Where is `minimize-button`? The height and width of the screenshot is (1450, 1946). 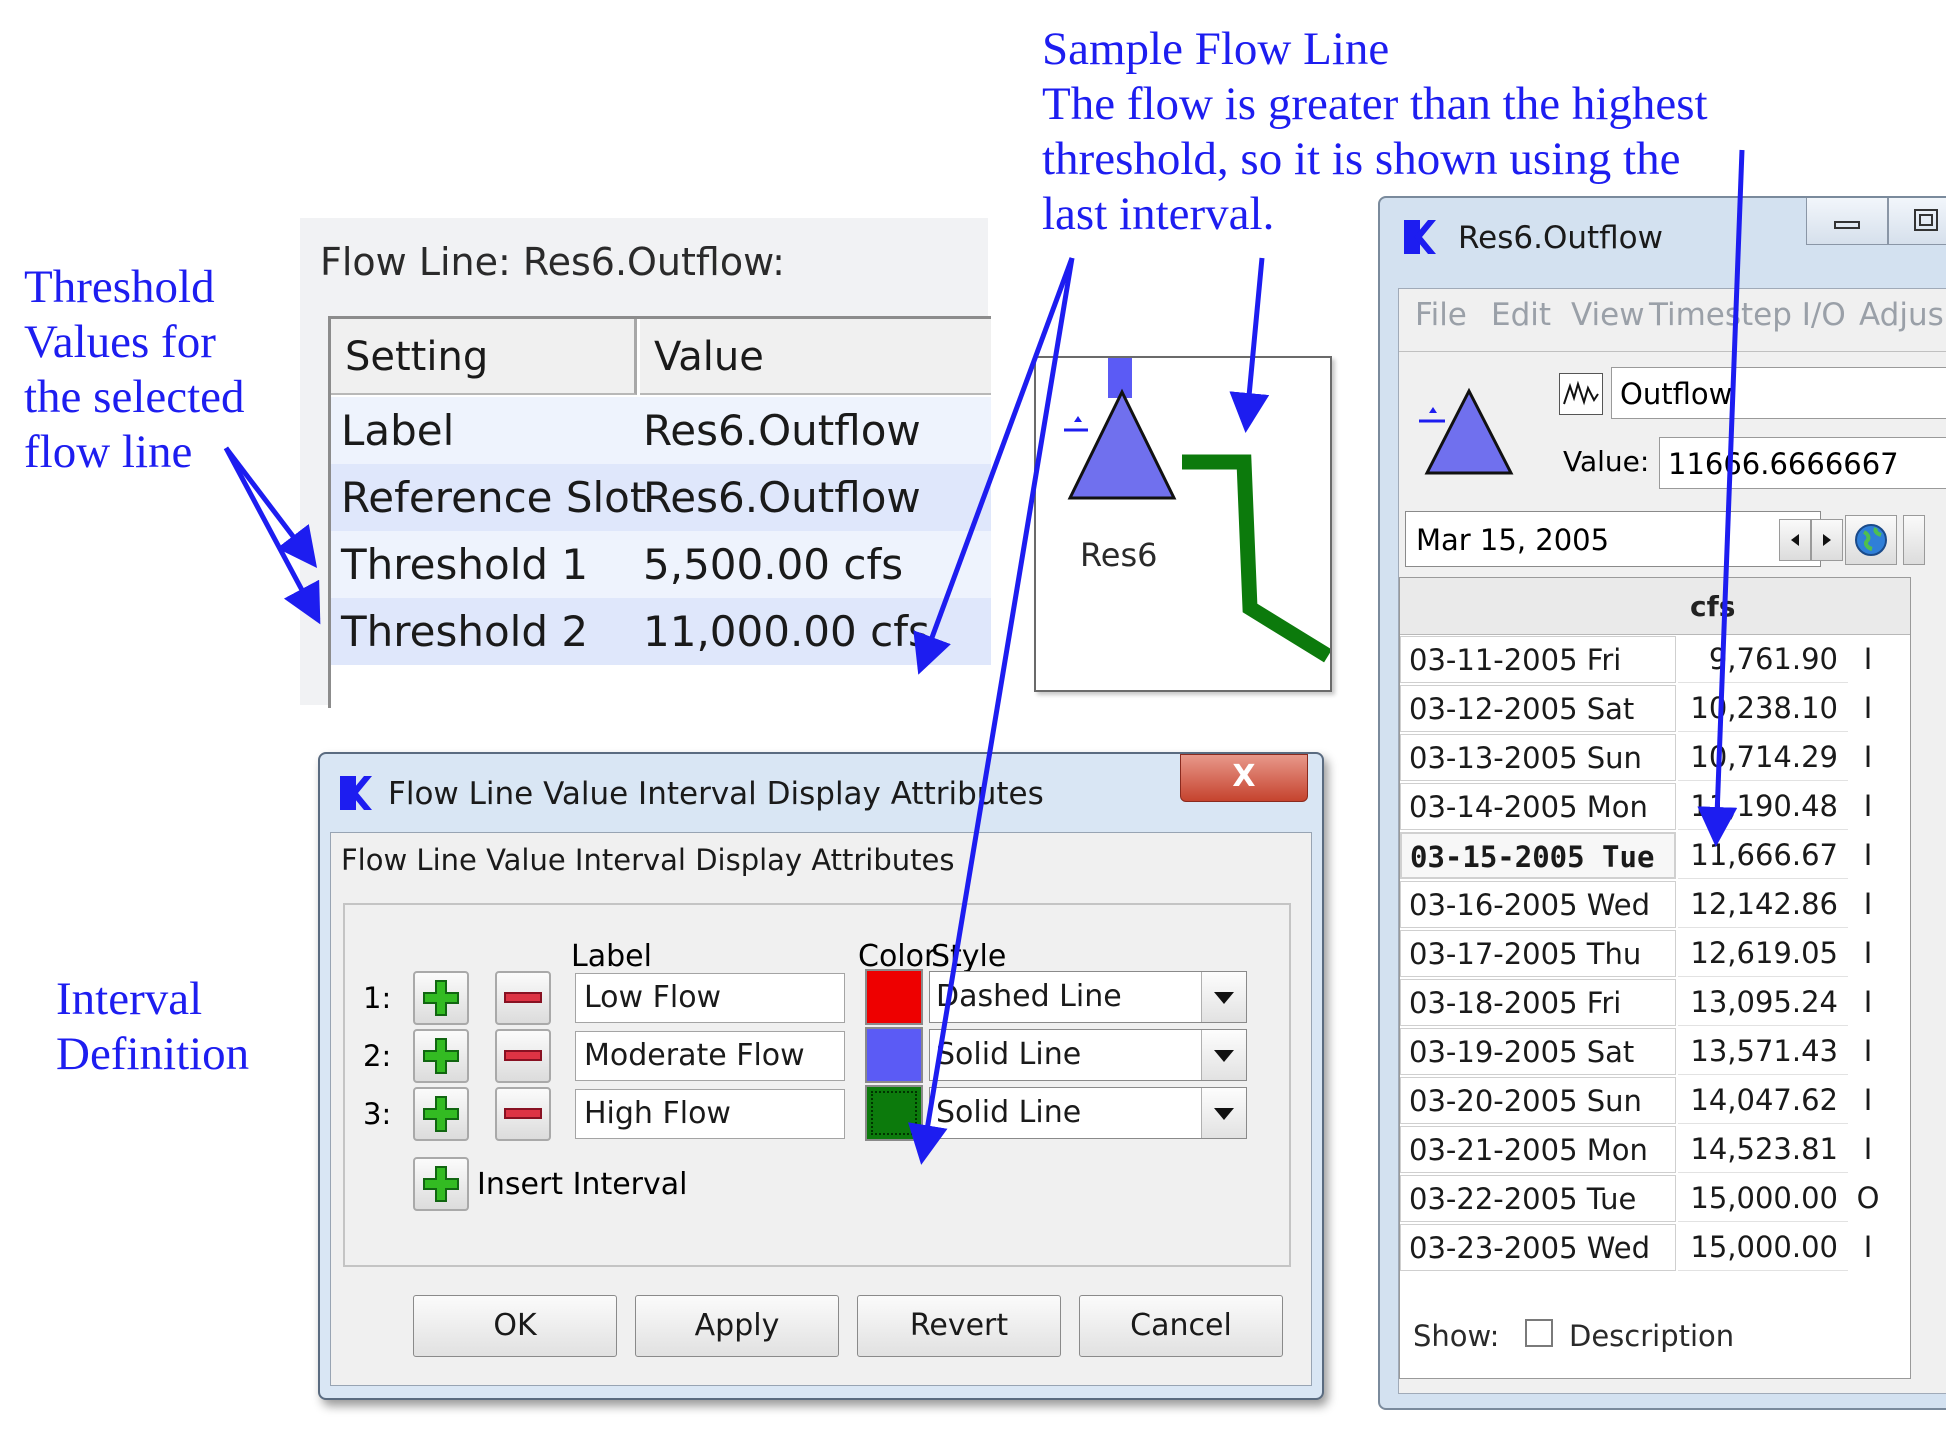 minimize-button is located at coordinates (1847, 221).